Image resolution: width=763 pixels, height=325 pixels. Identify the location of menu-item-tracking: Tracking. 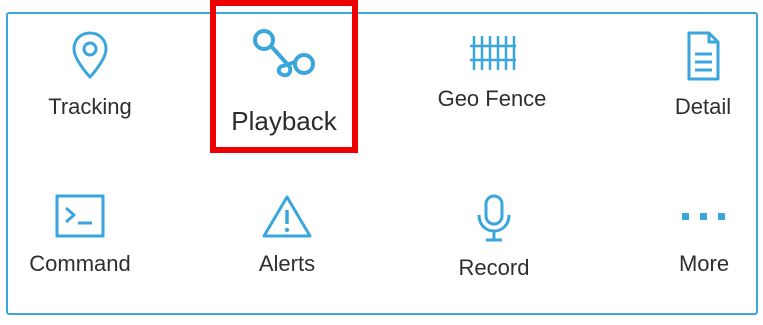
(90, 75).